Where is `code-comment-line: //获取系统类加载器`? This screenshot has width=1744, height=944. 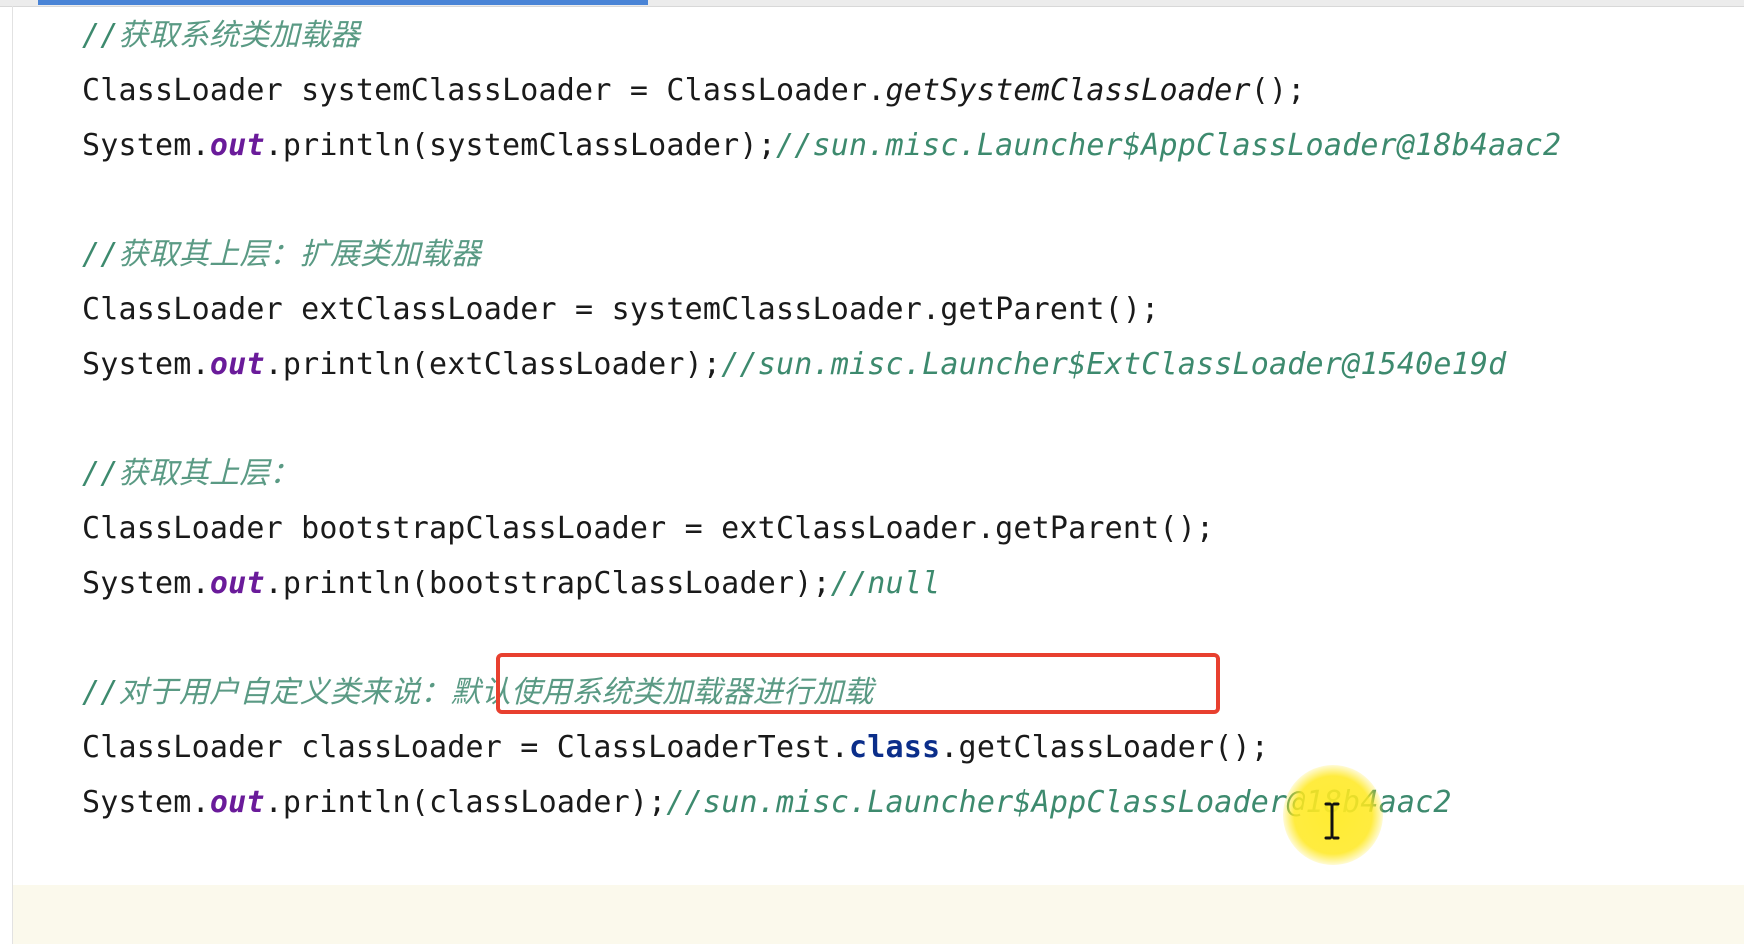 code-comment-line: //获取系统类加载器 is located at coordinates (902, 35).